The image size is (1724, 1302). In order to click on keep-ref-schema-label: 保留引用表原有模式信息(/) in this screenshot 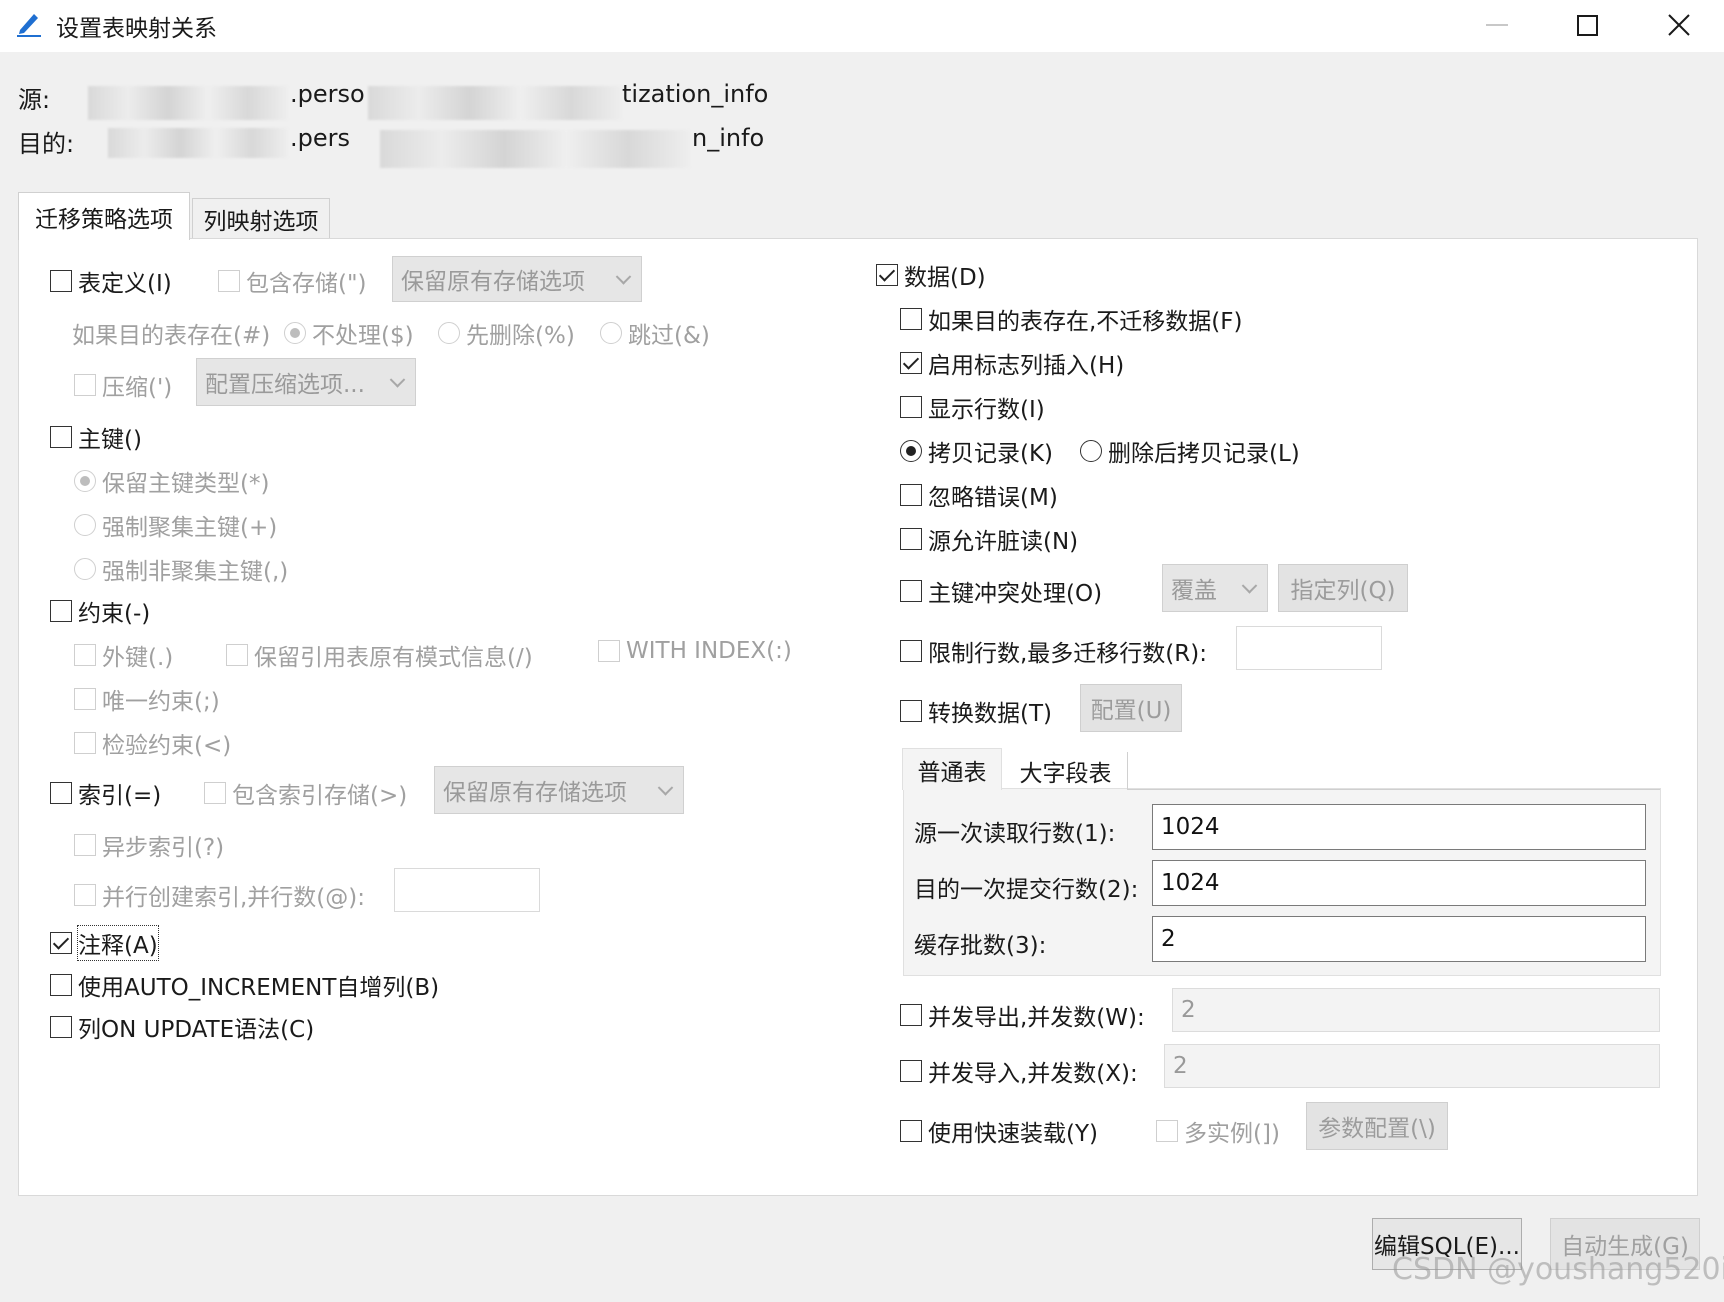, I will do `click(393, 658)`.